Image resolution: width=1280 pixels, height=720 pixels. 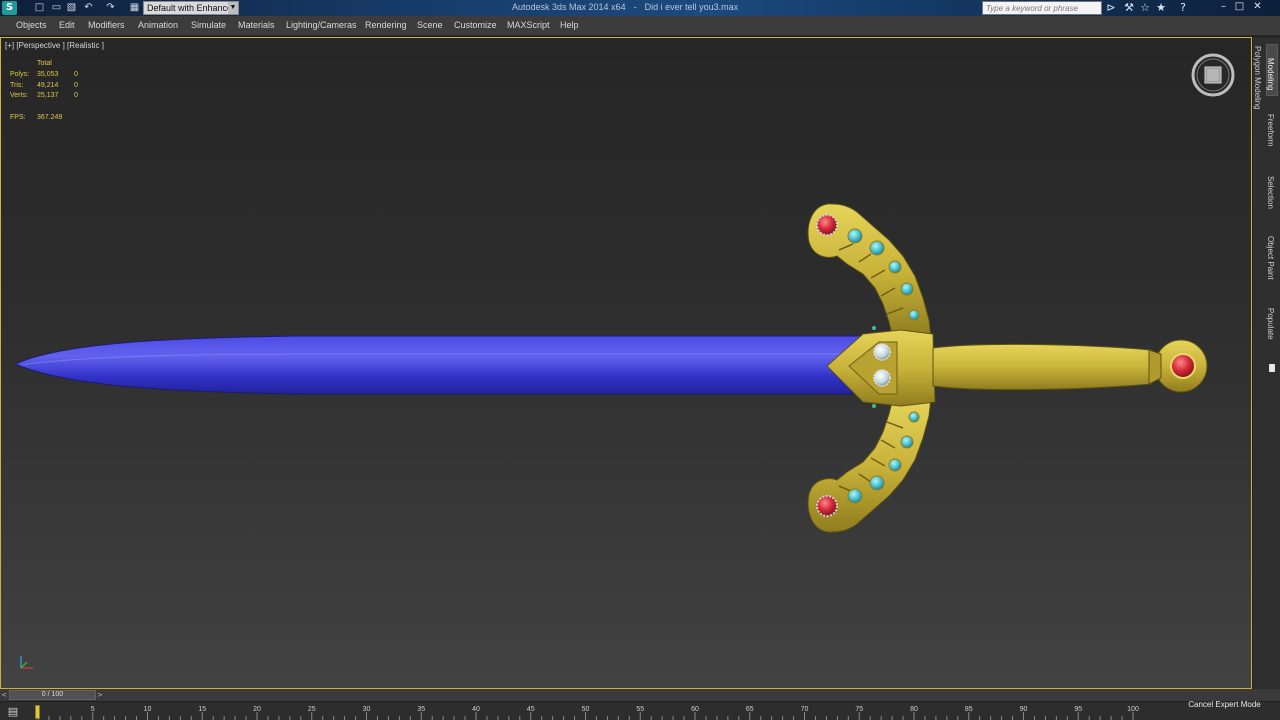 What do you see at coordinates (476, 709) in the screenshot?
I see `ruler-tick-label: 40` at bounding box center [476, 709].